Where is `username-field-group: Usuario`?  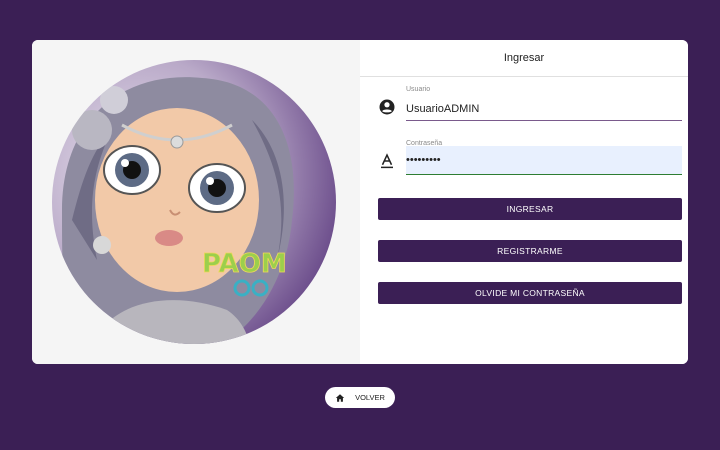 username-field-group: Usuario is located at coordinates (530, 104).